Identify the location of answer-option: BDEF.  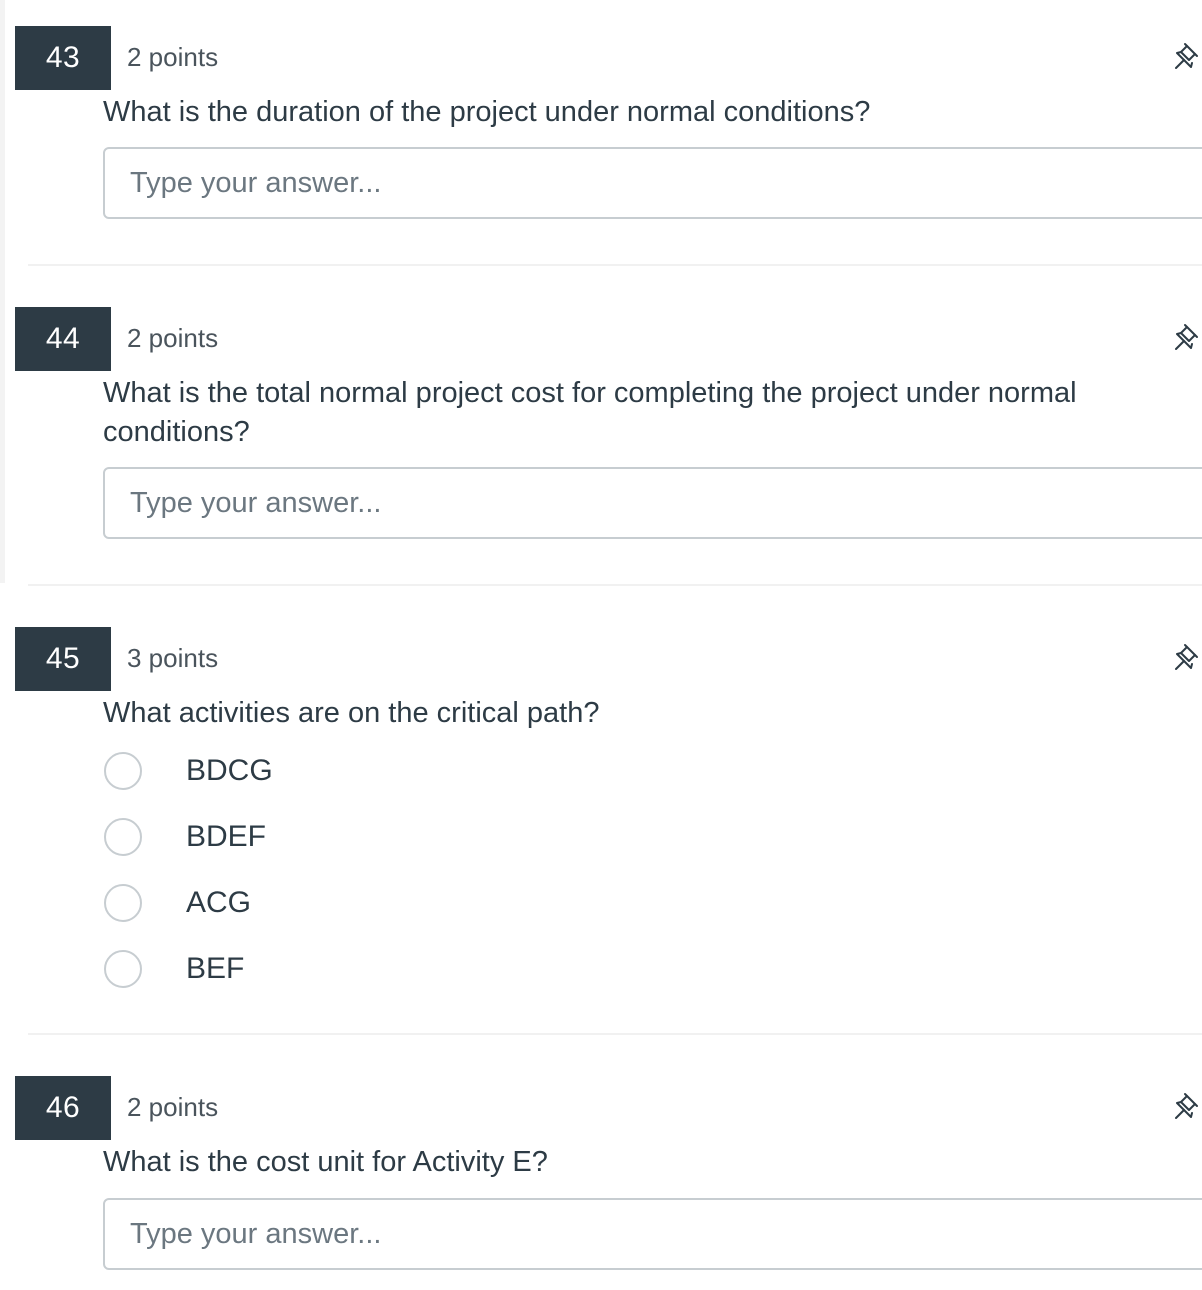
(404, 840).